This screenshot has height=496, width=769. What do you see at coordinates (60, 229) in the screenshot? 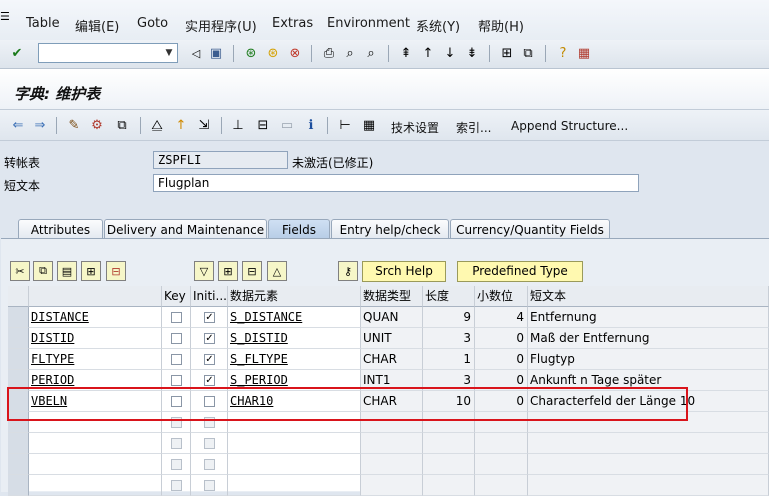
I see `tab-attributes: Attributes` at bounding box center [60, 229].